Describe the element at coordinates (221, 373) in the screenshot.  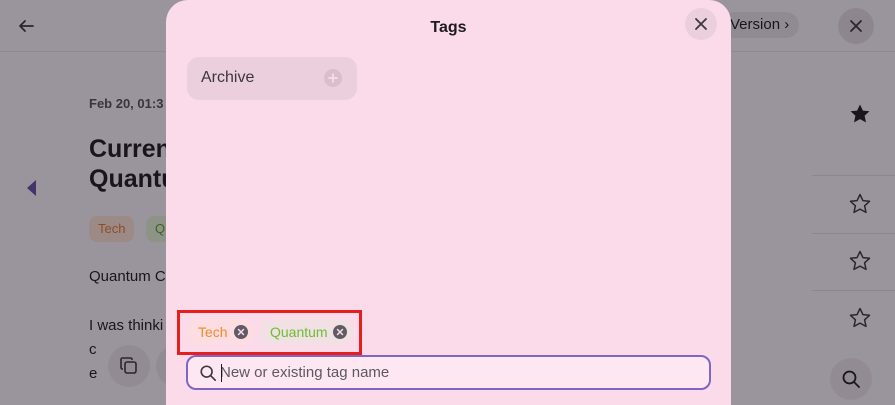
I see `text-caret` at that location.